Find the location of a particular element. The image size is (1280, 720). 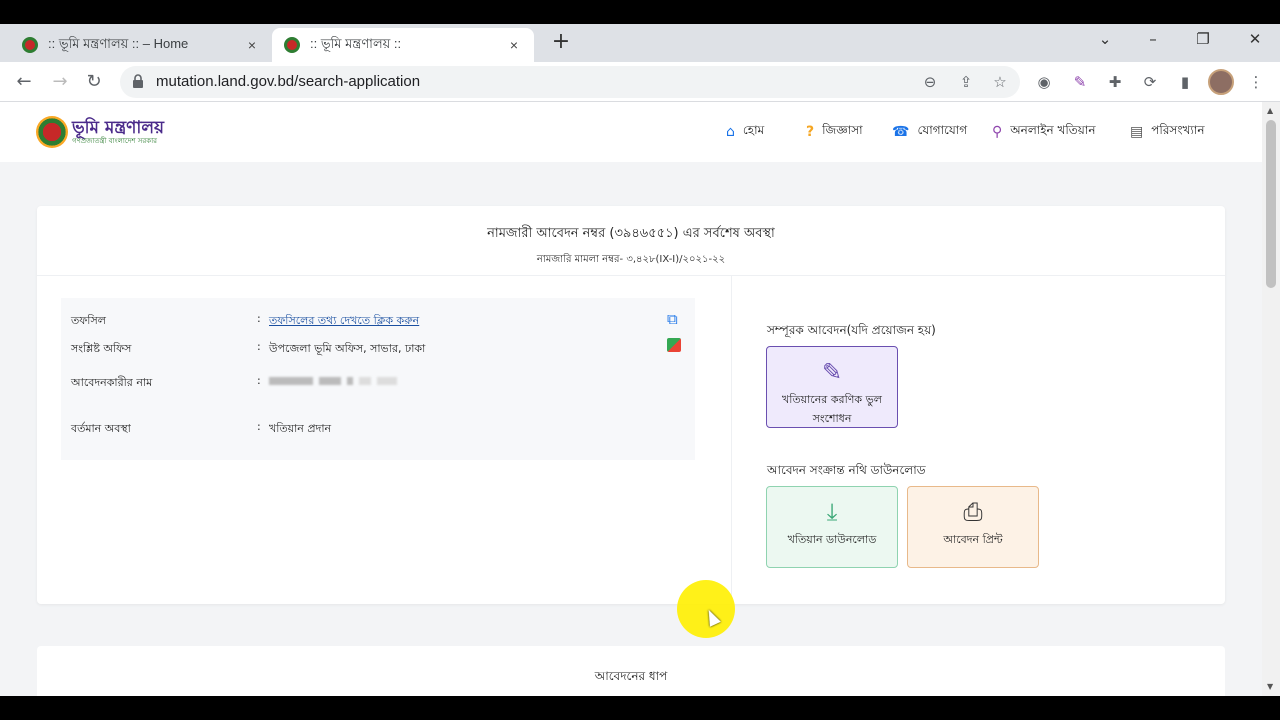

khatian-download-button: ⤓ খতিয়ান ডাউনলোড is located at coordinates (832, 527).